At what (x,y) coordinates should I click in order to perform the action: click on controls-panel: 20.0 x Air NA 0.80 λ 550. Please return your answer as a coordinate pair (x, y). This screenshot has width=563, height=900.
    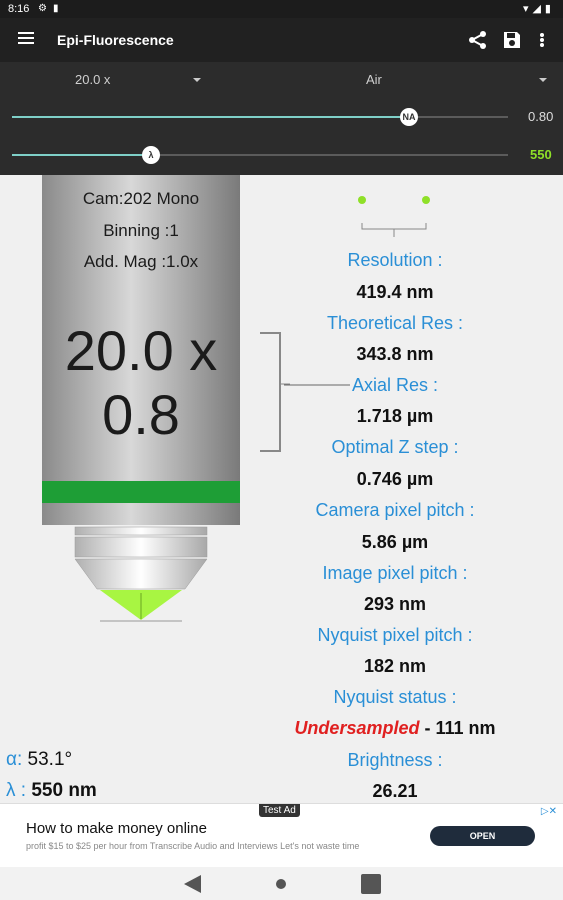
    Looking at the image, I should click on (281, 118).